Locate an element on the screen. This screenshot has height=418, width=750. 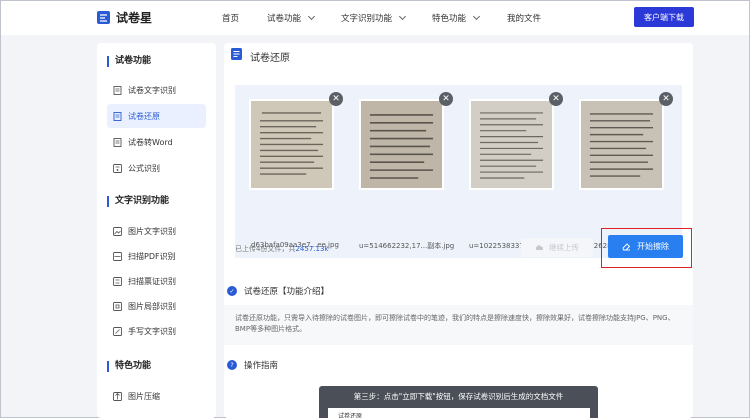
sidebar-item-label: 图片文字识别 is located at coordinates (152, 231).